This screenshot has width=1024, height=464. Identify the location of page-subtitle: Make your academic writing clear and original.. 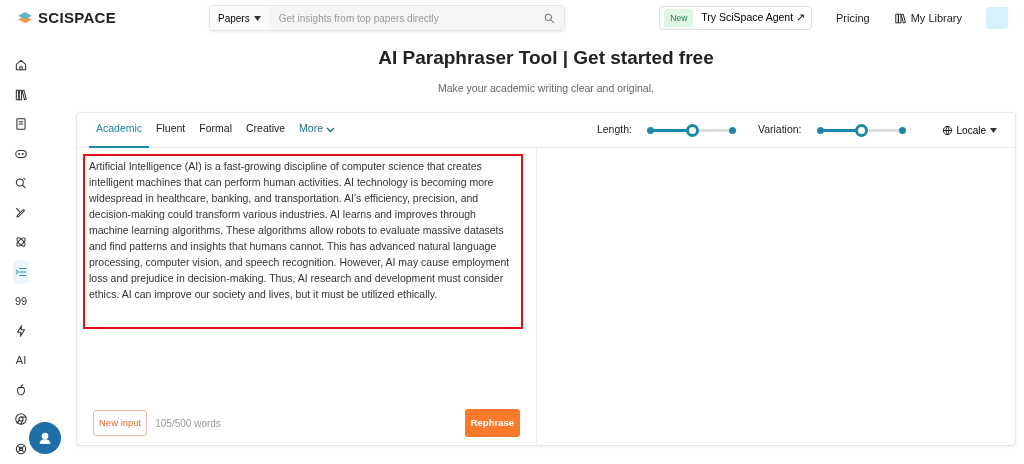
(546, 88).